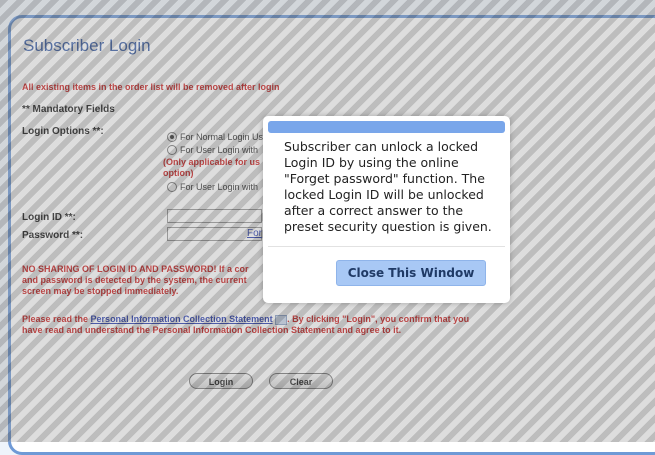 The width and height of the screenshot is (655, 455). What do you see at coordinates (100, 291) in the screenshot?
I see `no-sharing-line3: screen may be stopped immediately.` at bounding box center [100, 291].